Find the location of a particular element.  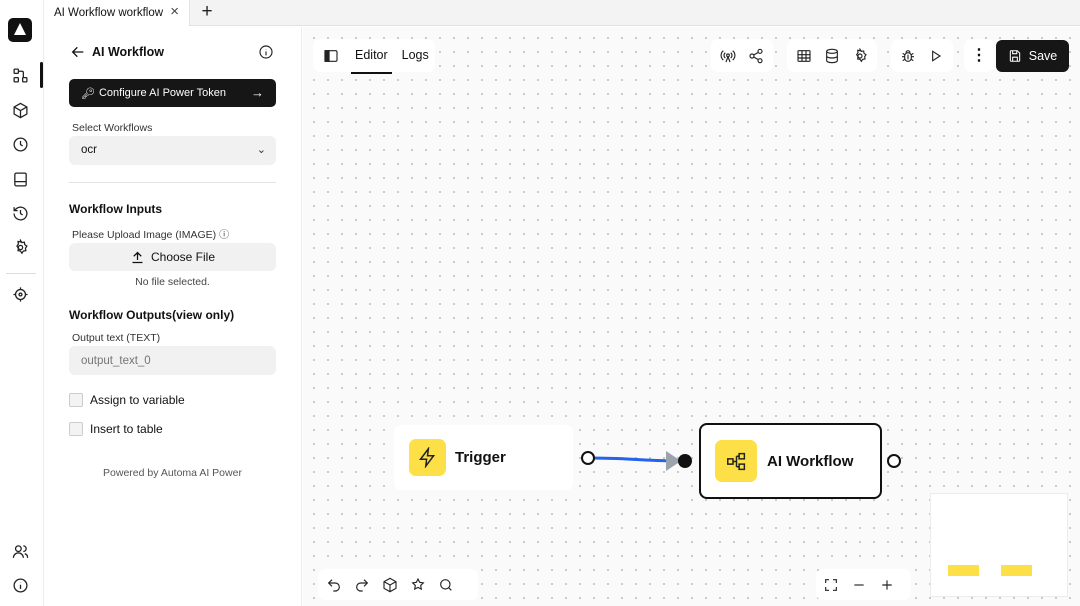

minimap-ai-workflow-node is located at coordinates (1016, 570).